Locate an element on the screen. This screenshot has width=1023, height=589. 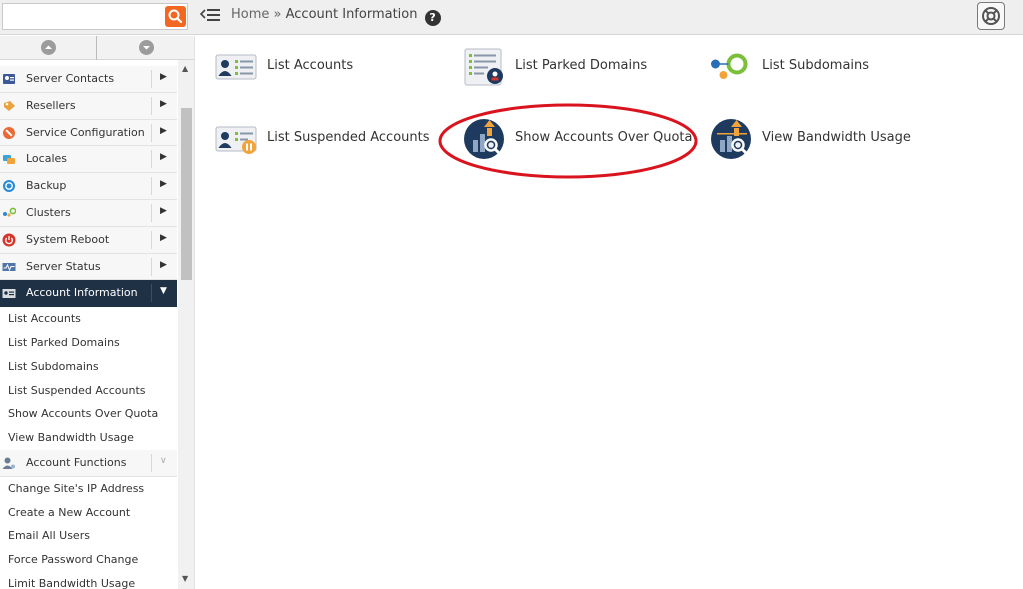
chevron-down-icon: ∨ is located at coordinates (163, 460).